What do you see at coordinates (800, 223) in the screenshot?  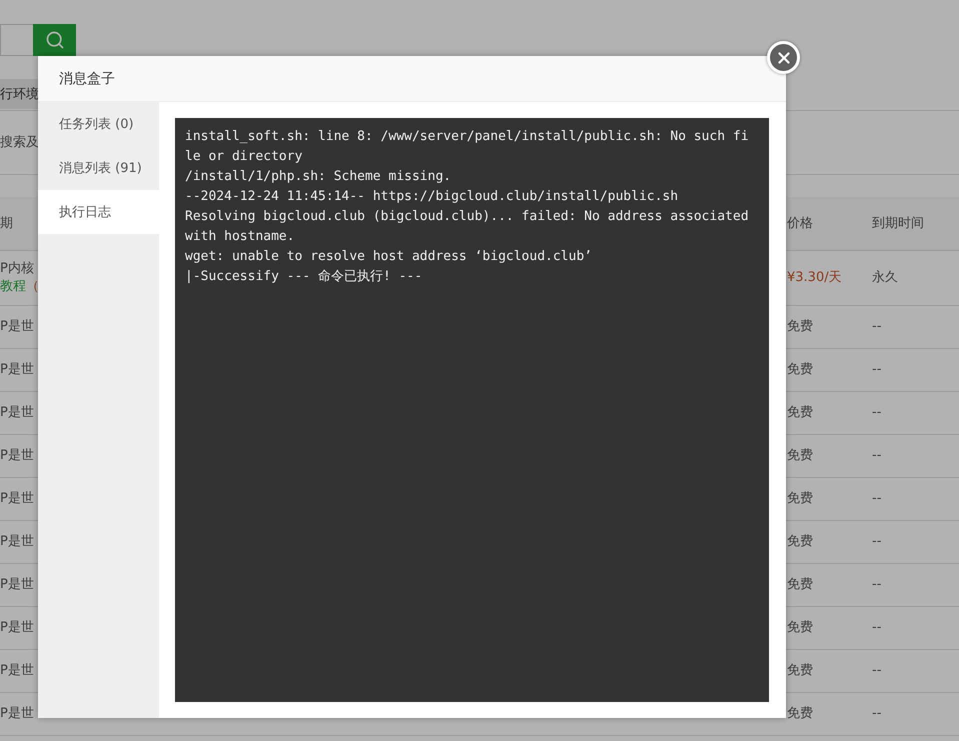 I see `column-header: 价格` at bounding box center [800, 223].